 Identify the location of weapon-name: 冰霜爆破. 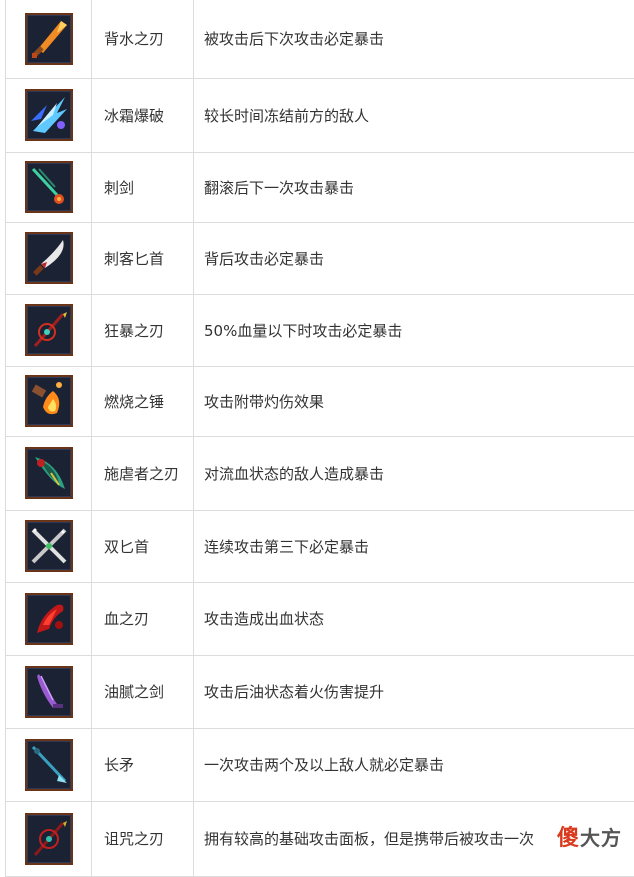
(143, 115).